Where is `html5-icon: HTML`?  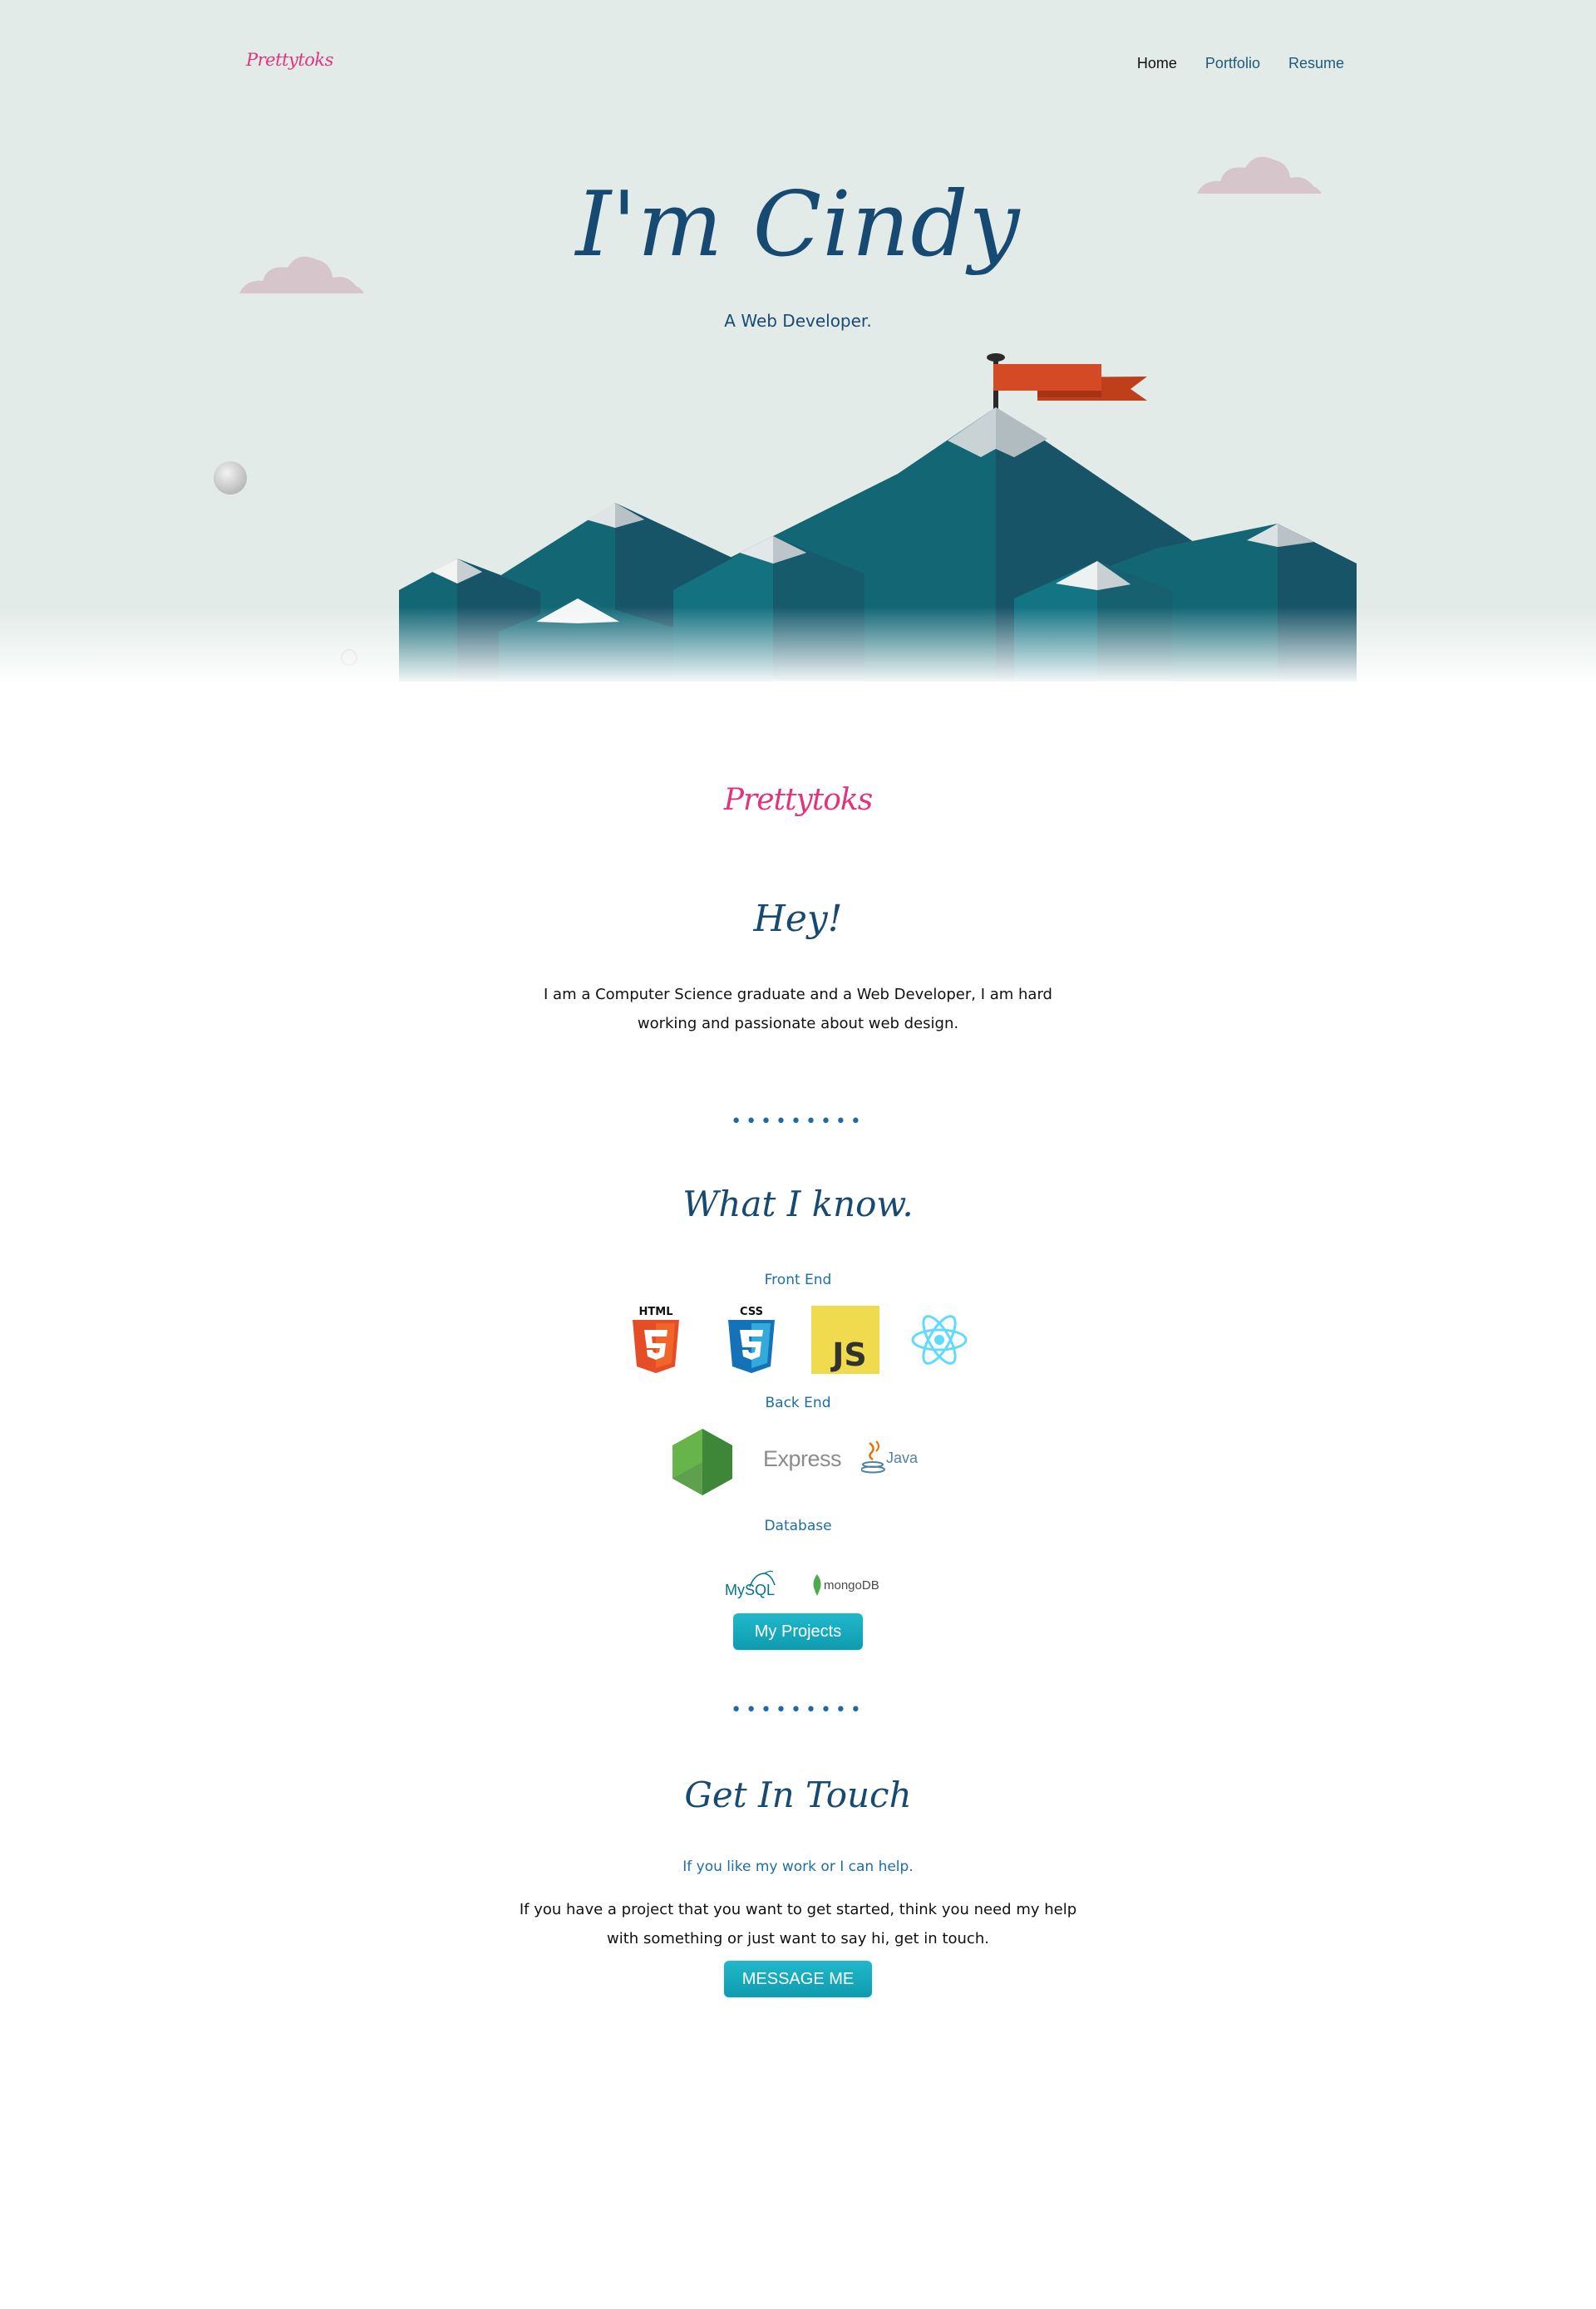 html5-icon: HTML is located at coordinates (656, 1339).